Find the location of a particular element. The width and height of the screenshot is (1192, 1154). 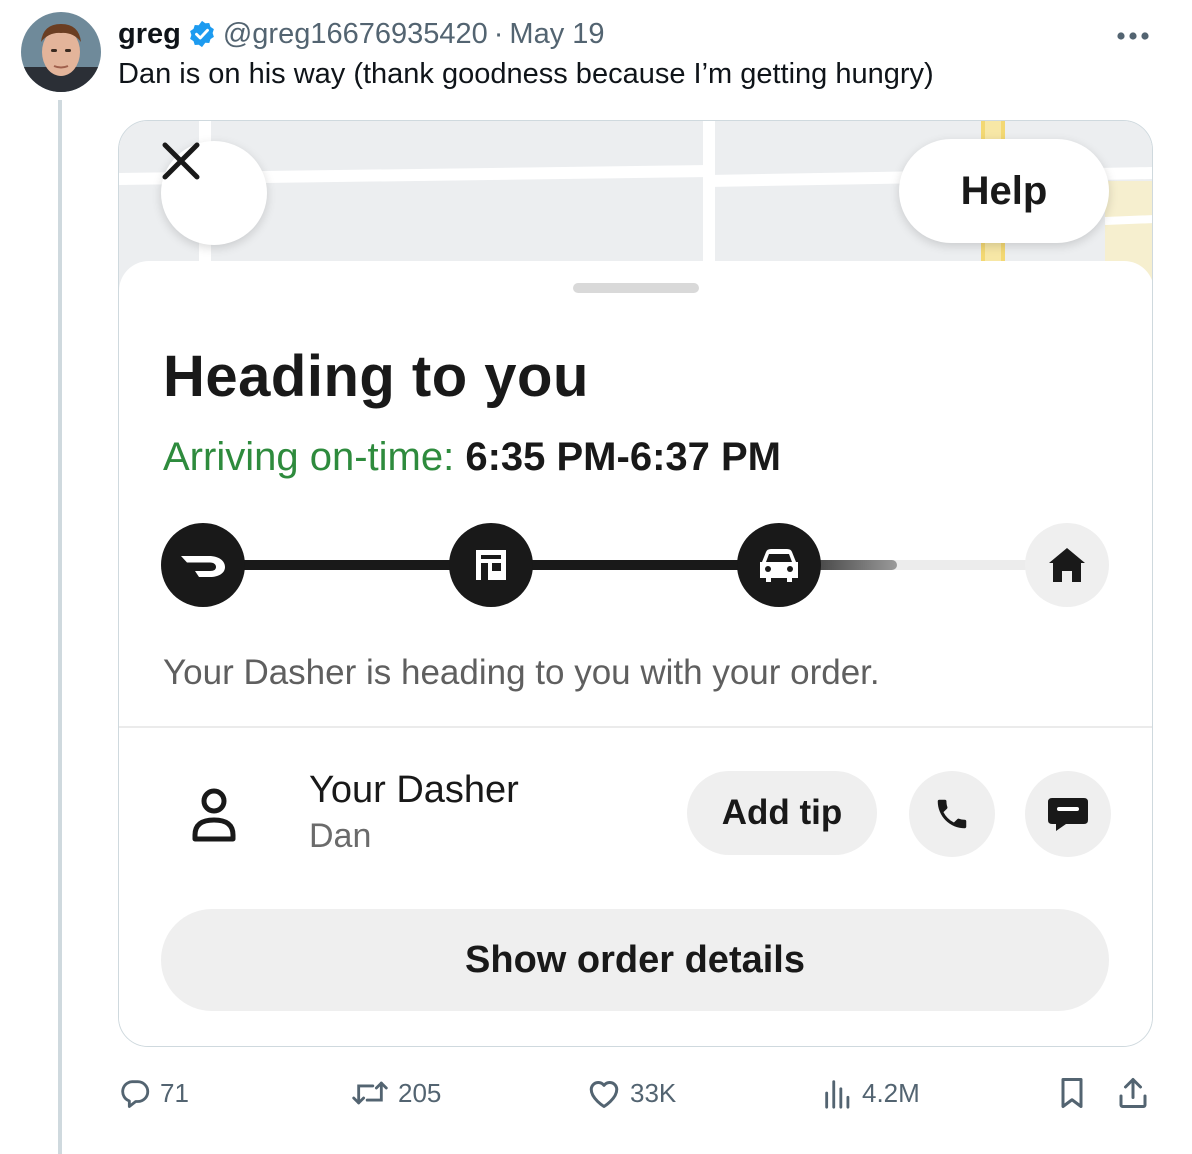

step-car is located at coordinates (779, 565).